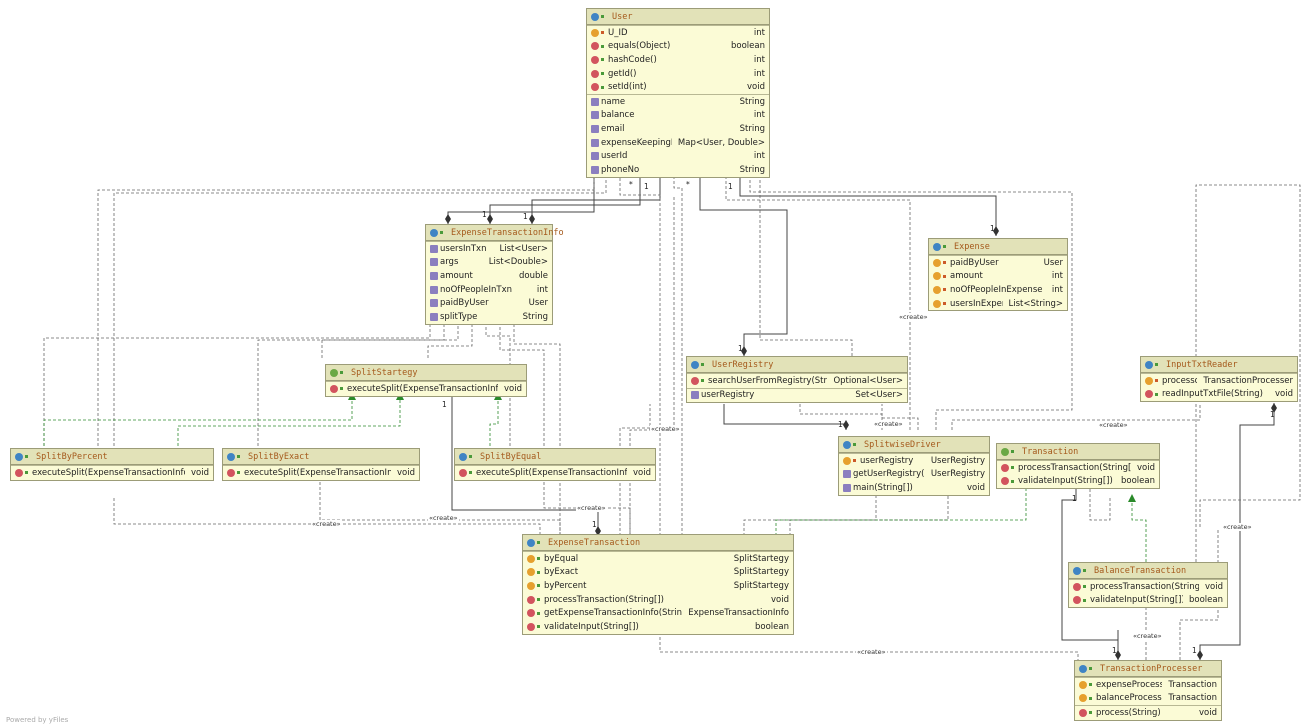  What do you see at coordinates (678, 156) in the screenshot?
I see `field-row: userId int` at bounding box center [678, 156].